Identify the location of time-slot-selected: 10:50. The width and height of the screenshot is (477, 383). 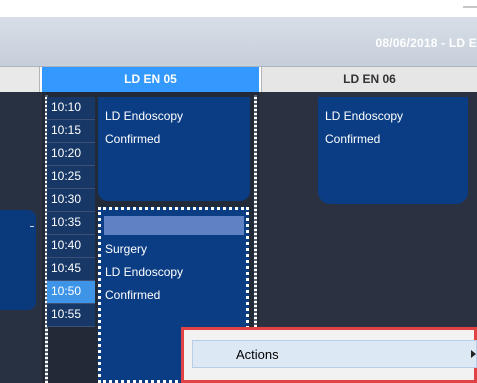
(71, 292).